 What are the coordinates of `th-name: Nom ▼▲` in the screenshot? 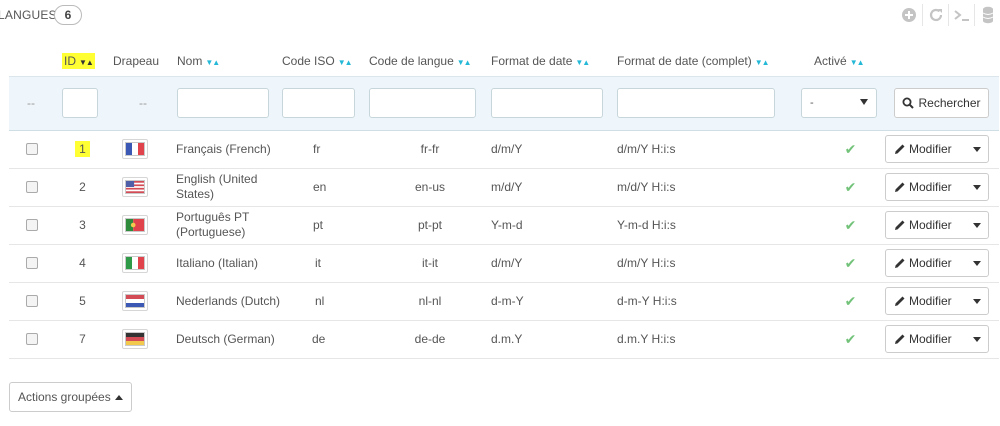 It's located at (229, 61).